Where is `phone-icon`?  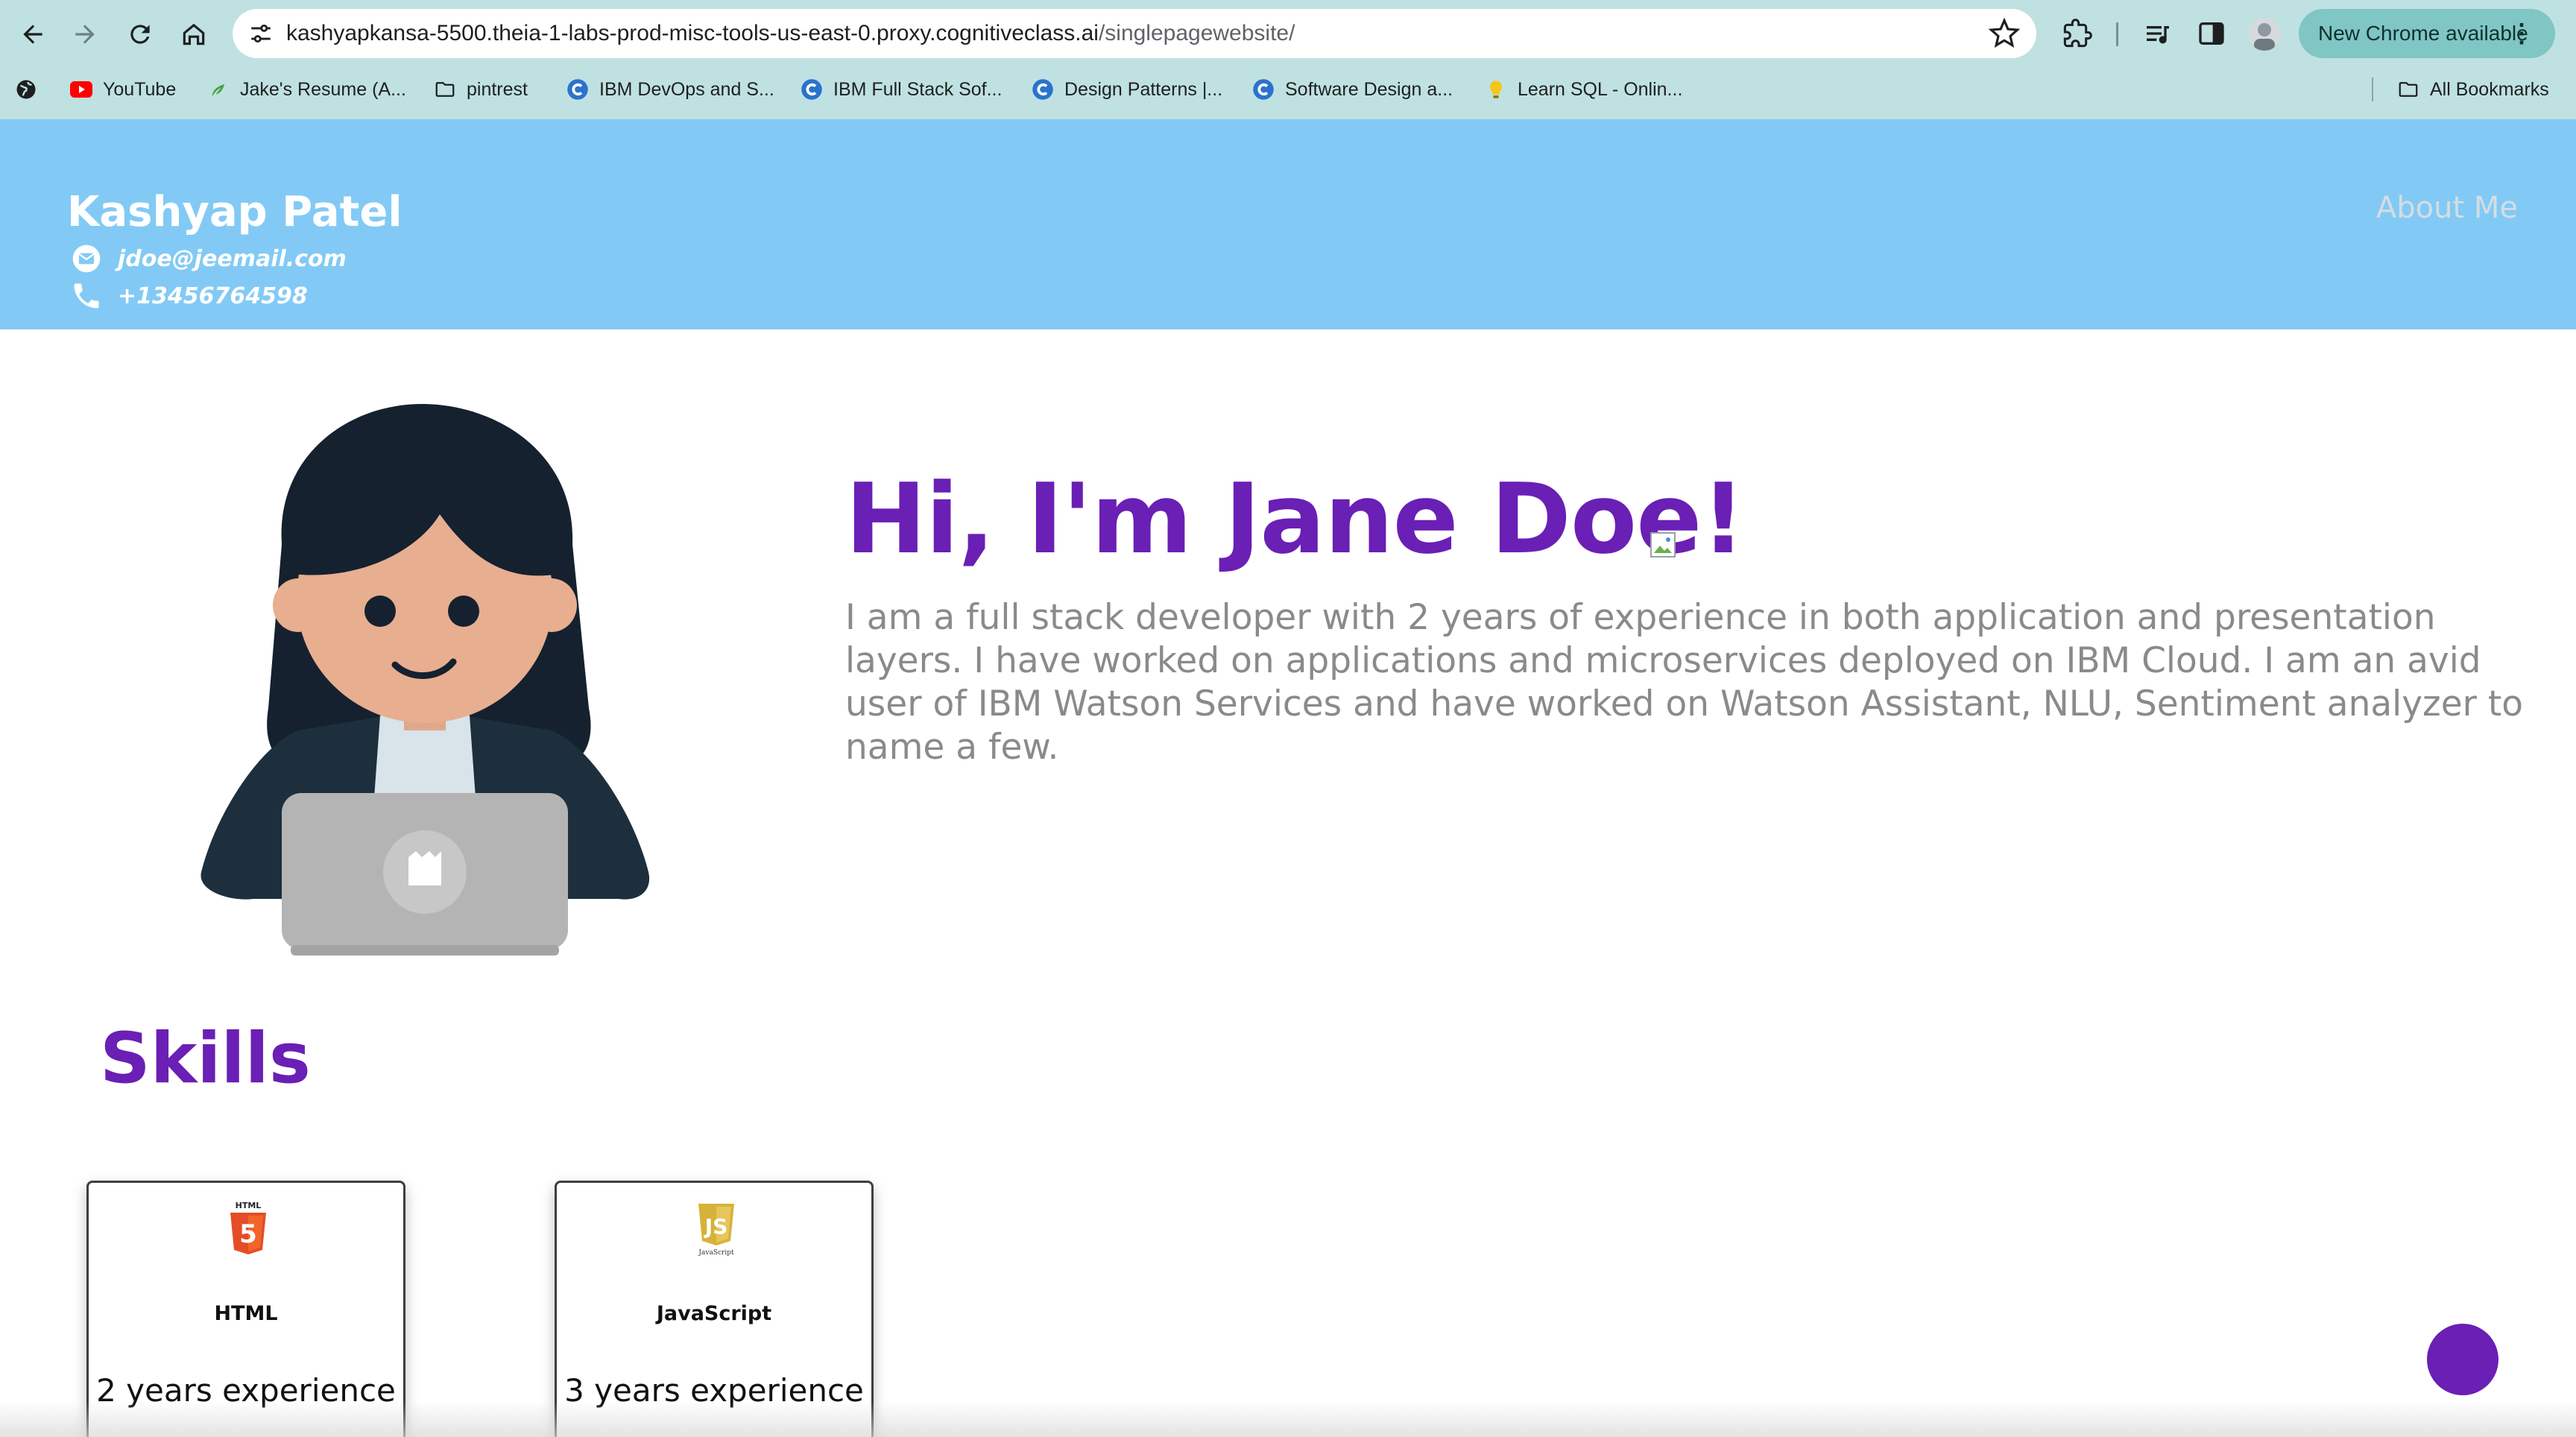
phone-icon is located at coordinates (87, 296).